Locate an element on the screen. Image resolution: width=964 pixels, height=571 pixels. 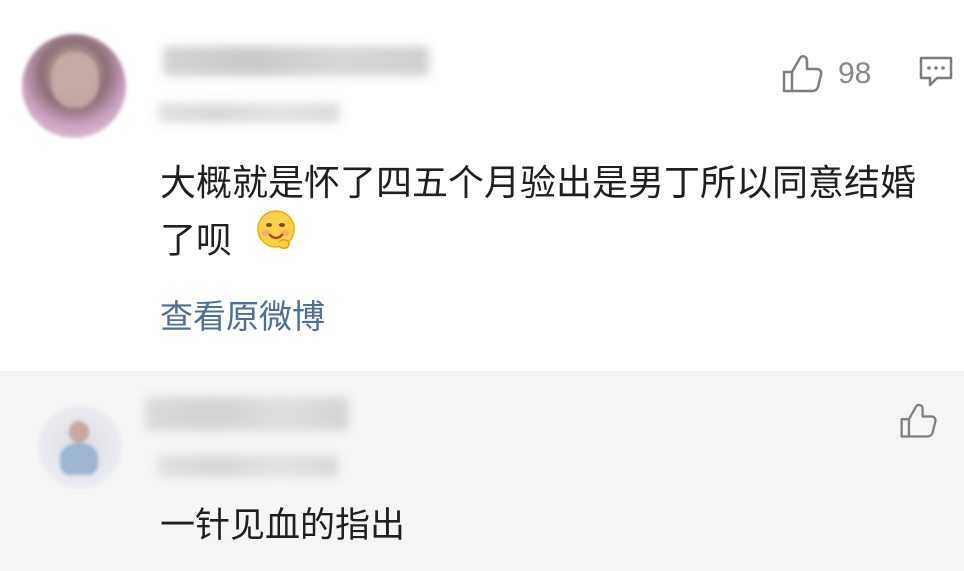
like-control: 98 is located at coordinates (825, 74).